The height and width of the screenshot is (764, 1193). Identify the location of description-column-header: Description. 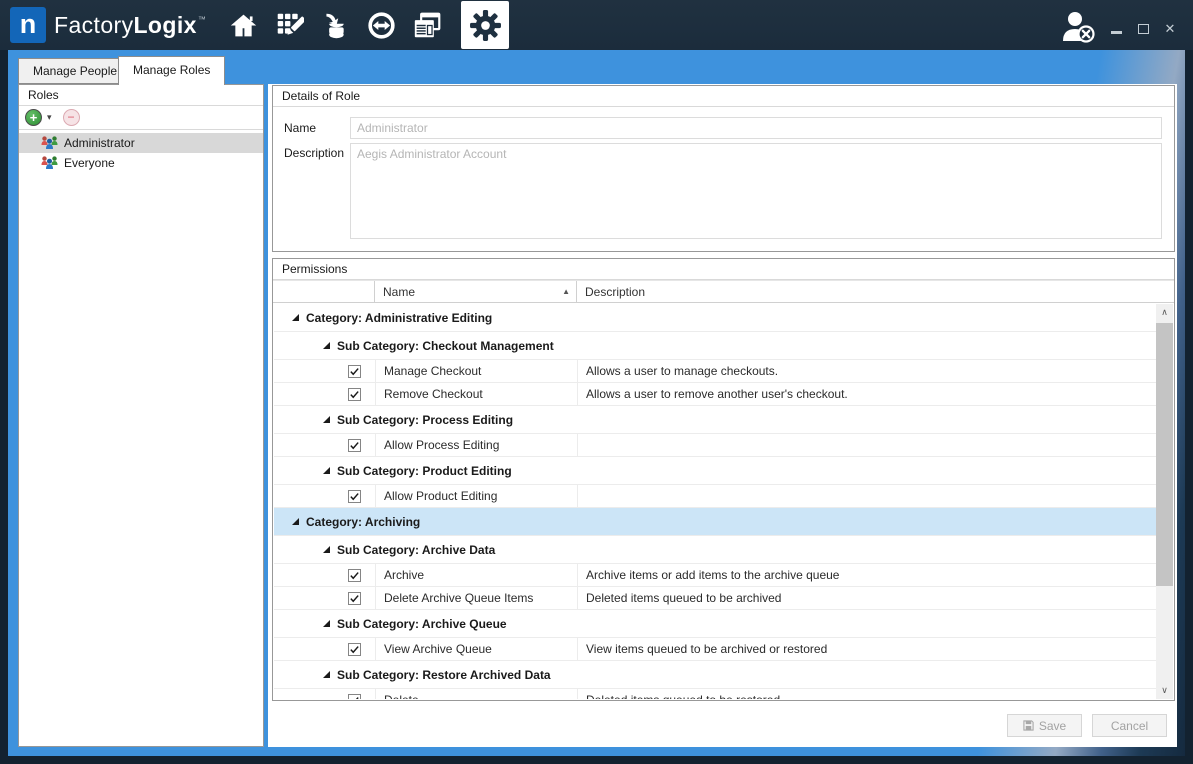
(875, 291).